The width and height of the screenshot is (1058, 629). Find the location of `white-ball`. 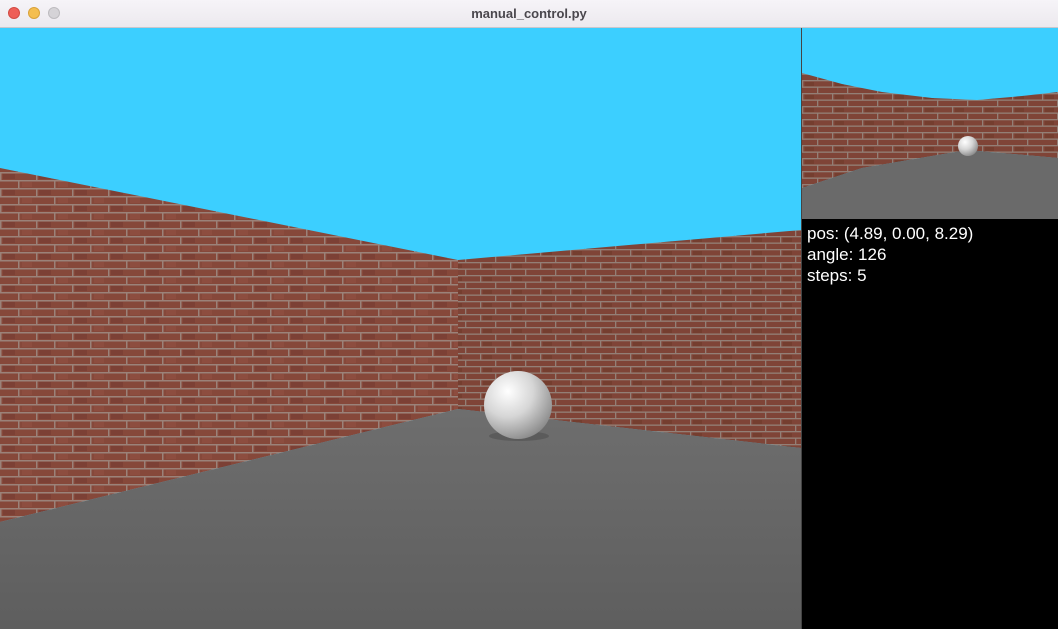

white-ball is located at coordinates (518, 405).